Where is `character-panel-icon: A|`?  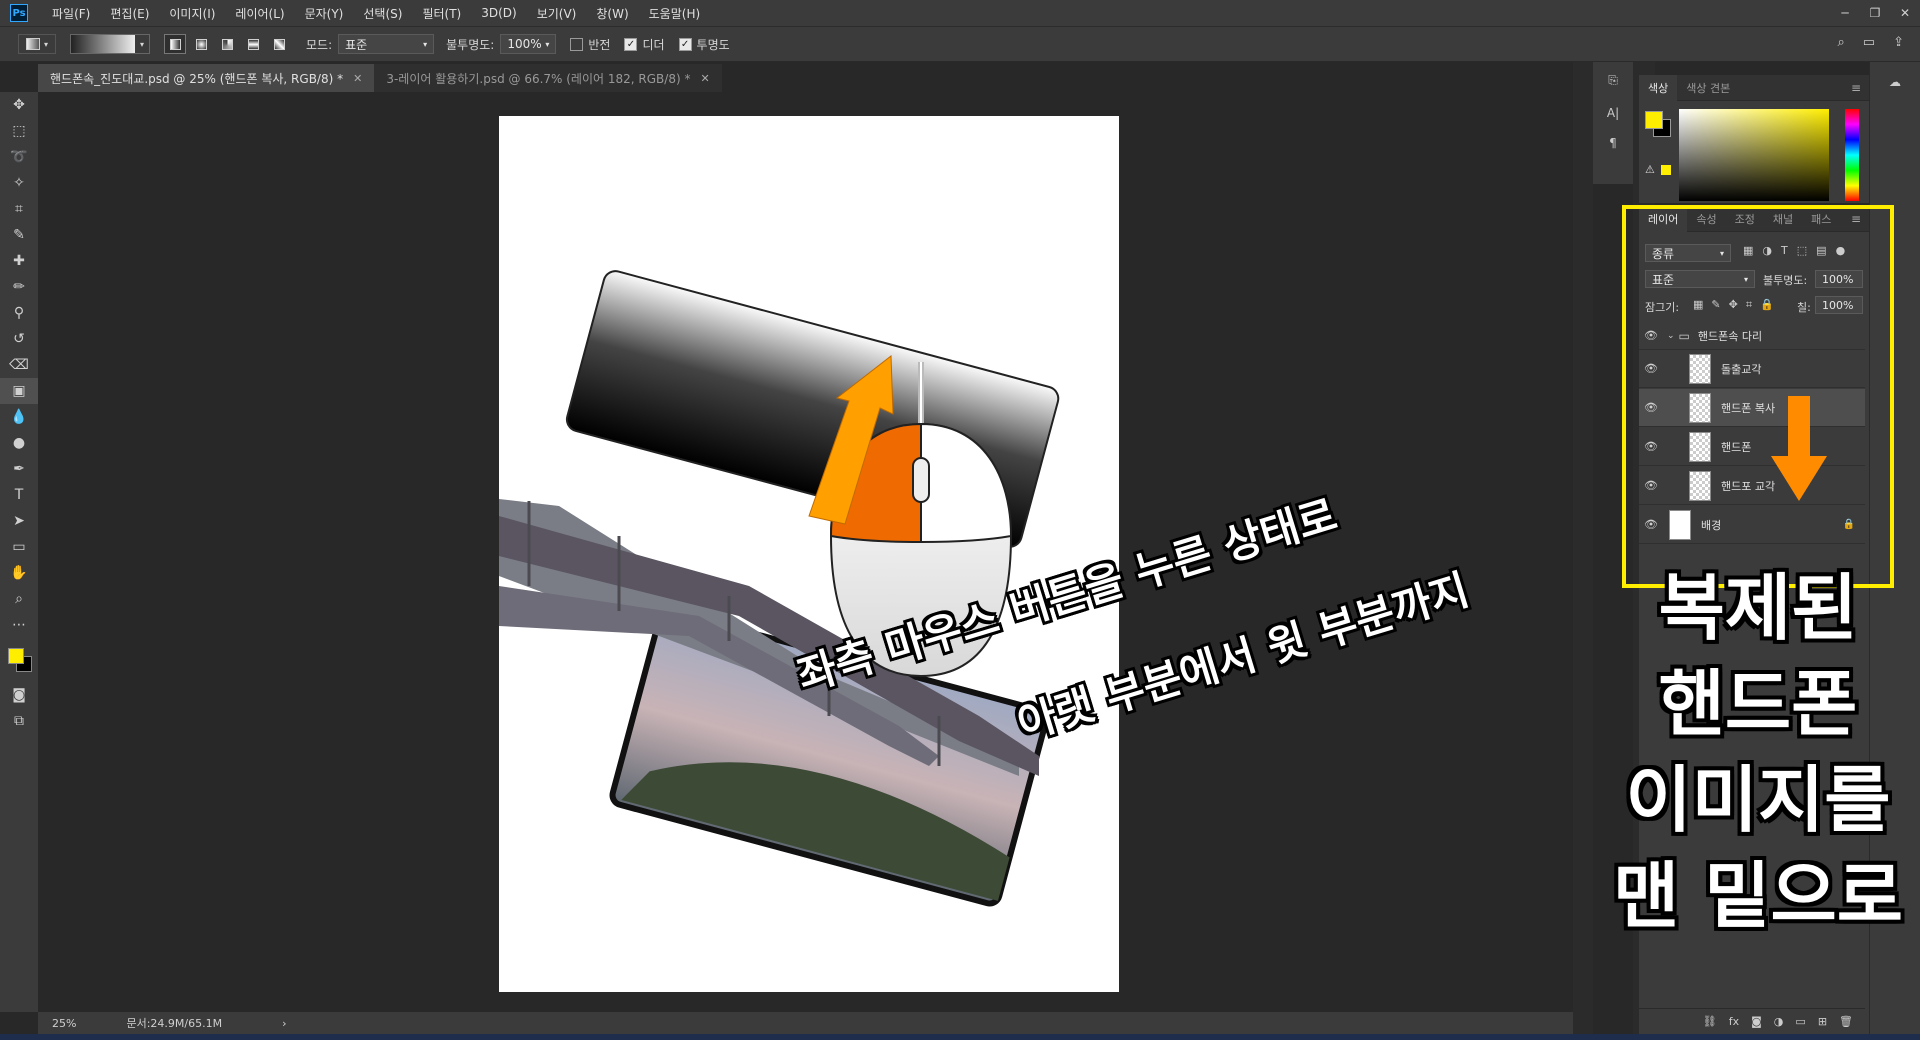
character-panel-icon: A| is located at coordinates (1613, 113).